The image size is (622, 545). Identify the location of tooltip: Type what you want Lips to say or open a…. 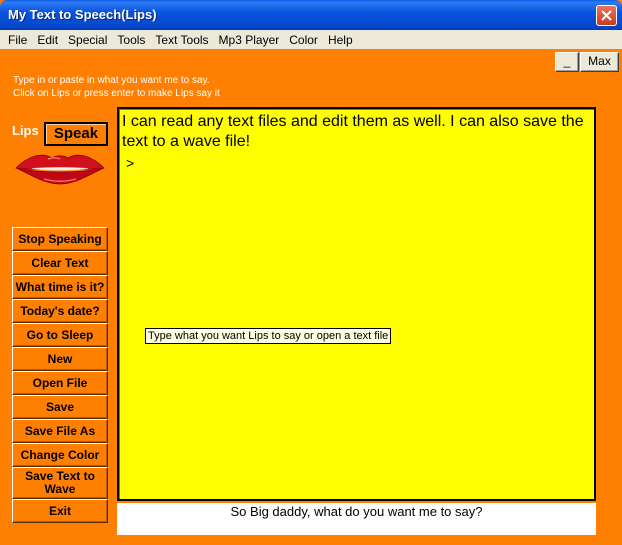
(268, 336).